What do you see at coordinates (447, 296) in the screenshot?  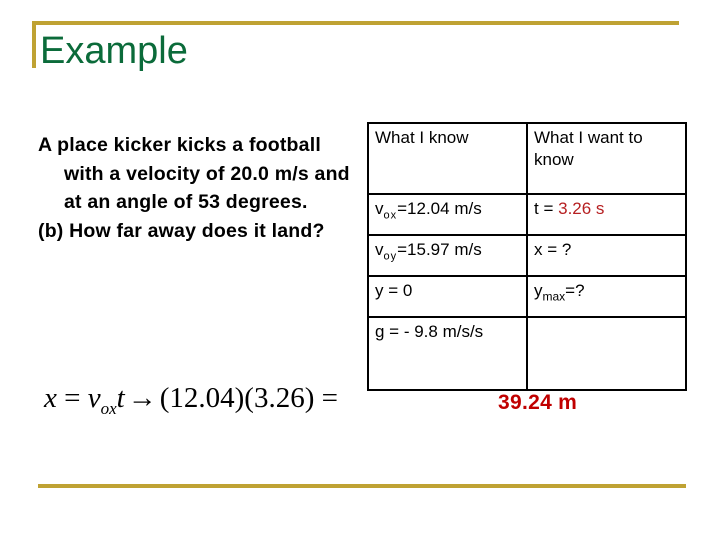 I see `cell-known-y: y = 0` at bounding box center [447, 296].